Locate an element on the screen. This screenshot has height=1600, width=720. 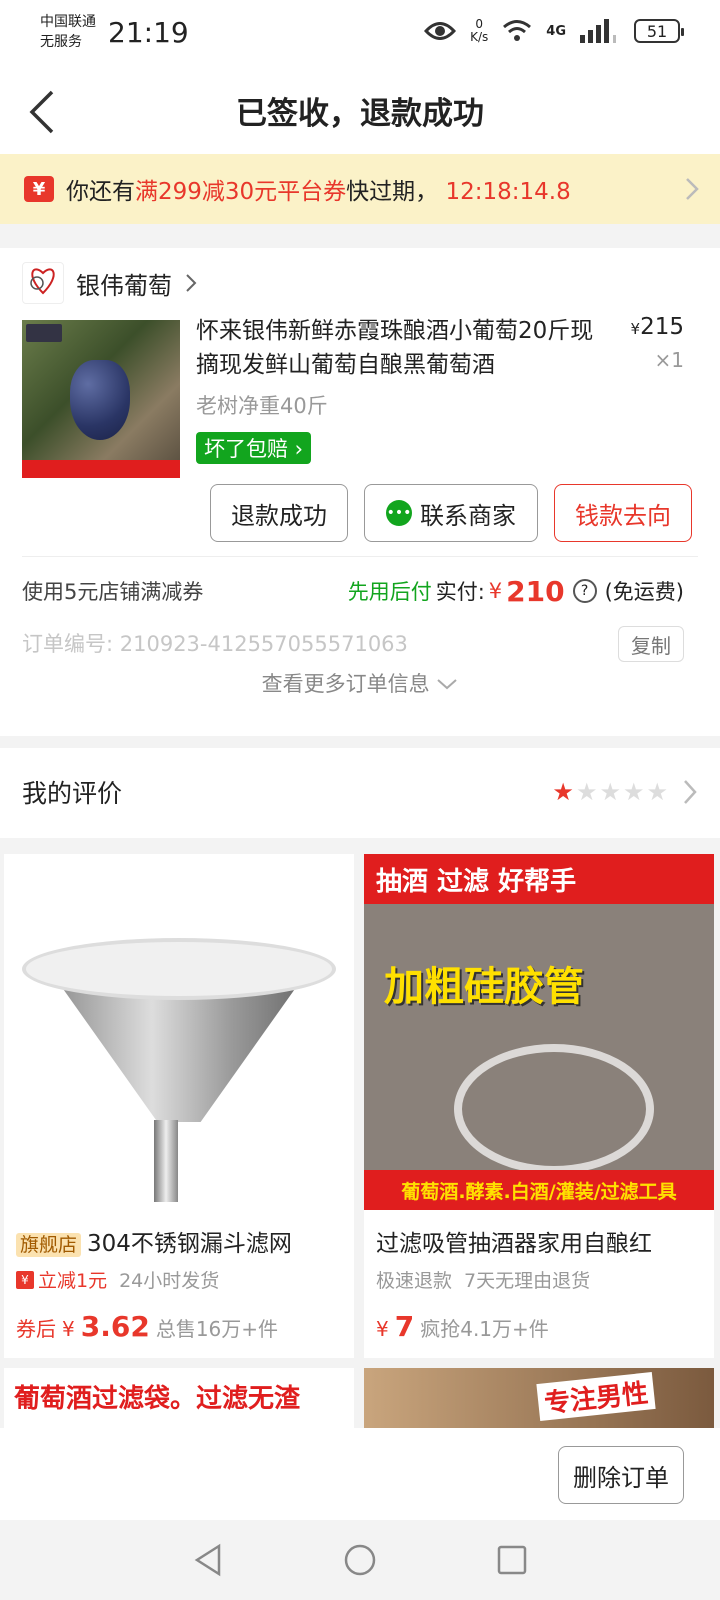
net-speed: 0 K/s is located at coordinates (479, 31).